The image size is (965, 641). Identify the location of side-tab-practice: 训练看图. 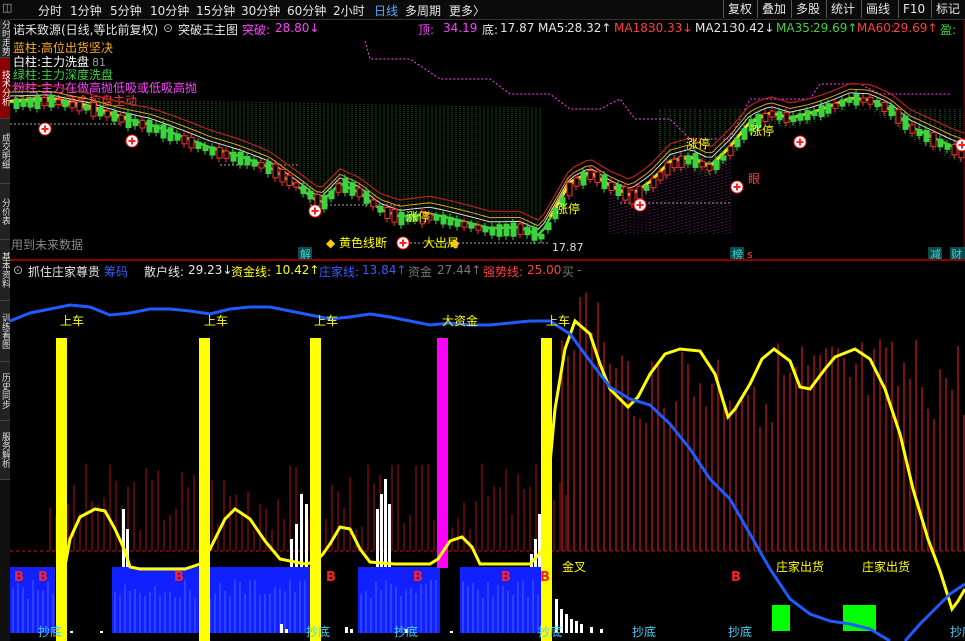
(5, 331).